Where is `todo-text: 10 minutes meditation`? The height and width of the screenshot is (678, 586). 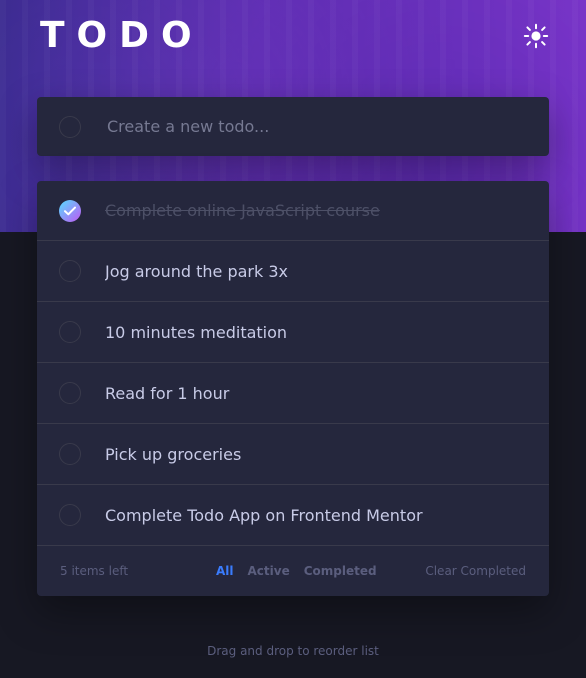 todo-text: 10 minutes meditation is located at coordinates (196, 332).